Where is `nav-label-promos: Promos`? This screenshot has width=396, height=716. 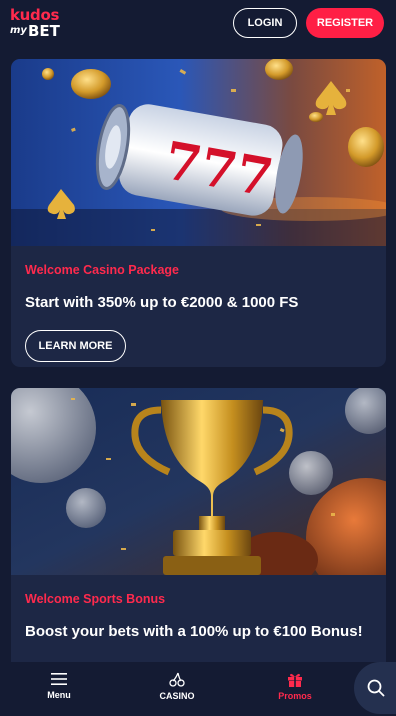
nav-label-promos: Promos is located at coordinates (295, 696).